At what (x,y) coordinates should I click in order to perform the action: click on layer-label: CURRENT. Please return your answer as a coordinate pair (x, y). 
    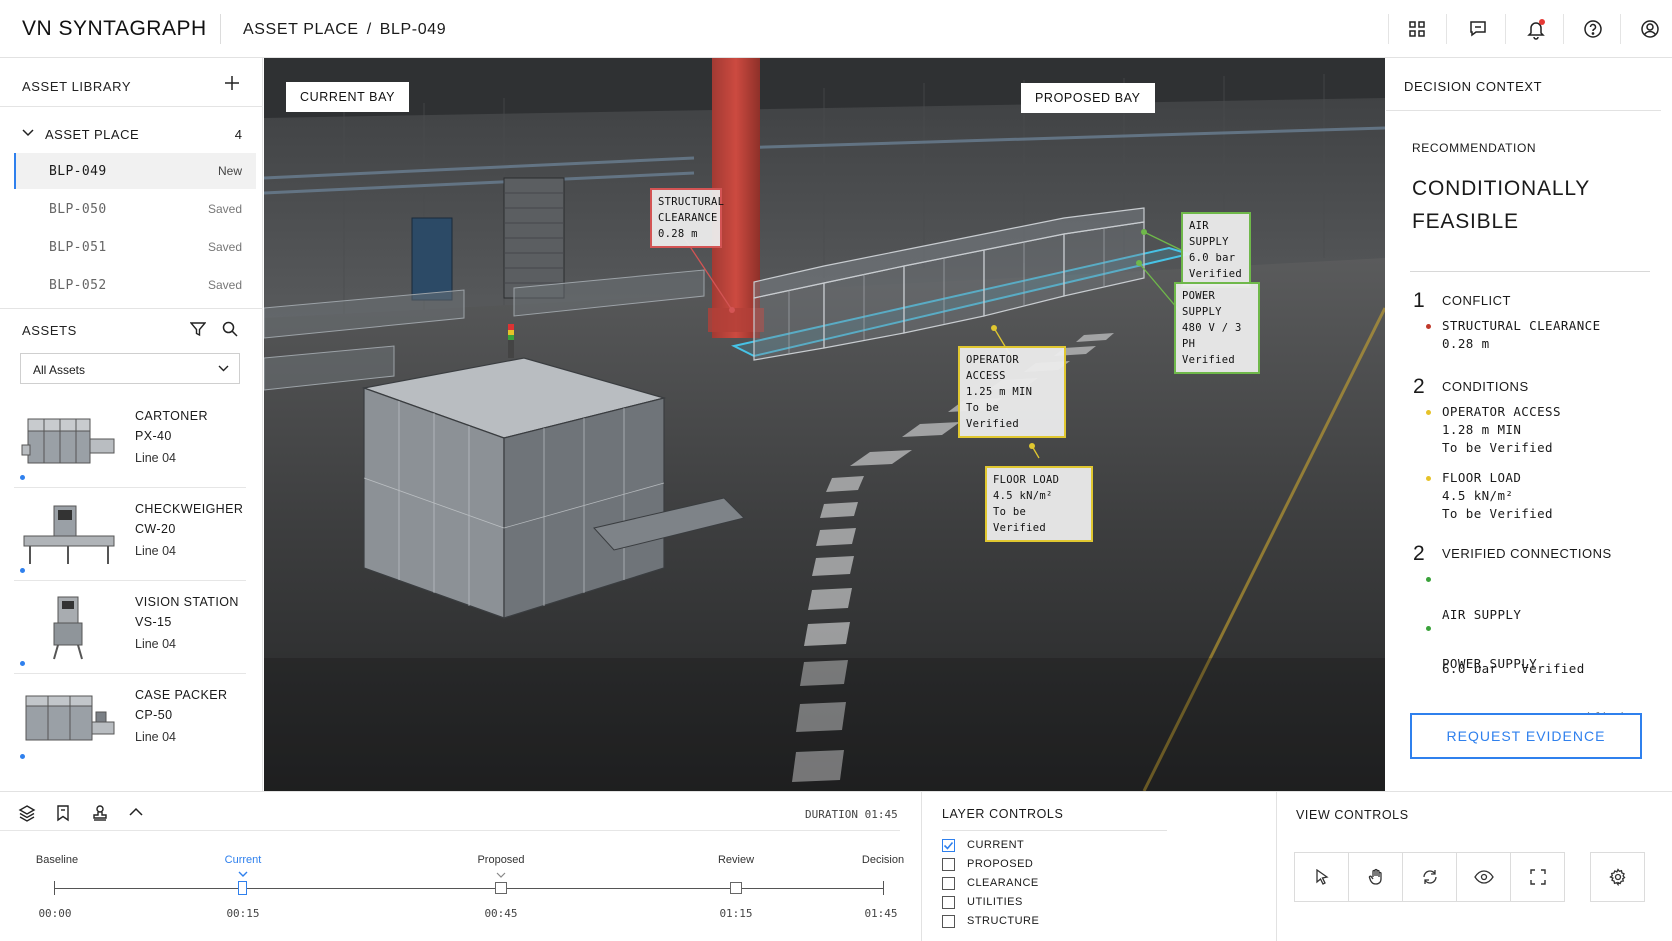
    Looking at the image, I should click on (996, 845).